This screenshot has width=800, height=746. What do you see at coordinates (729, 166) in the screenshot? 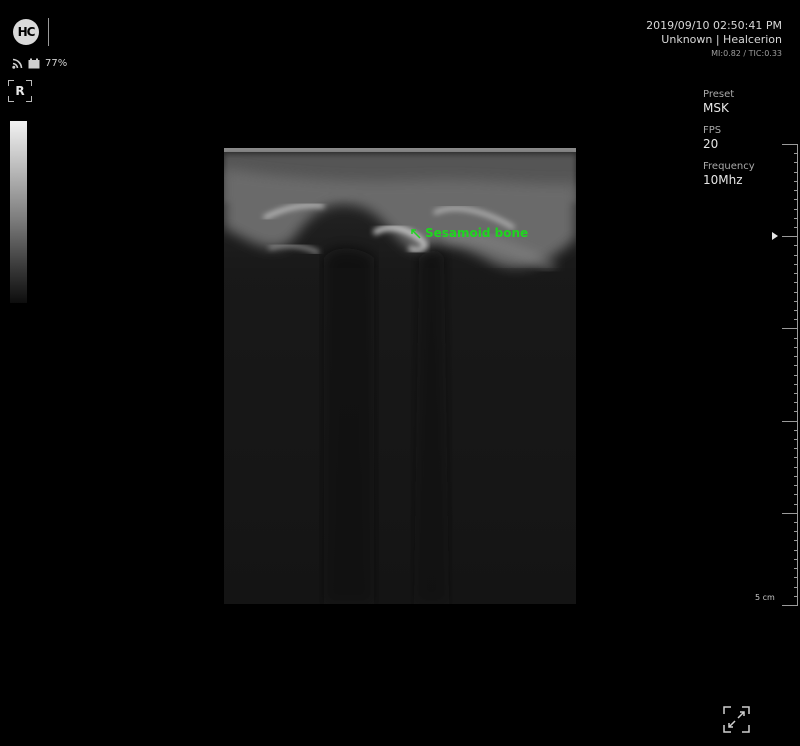
I see `param-label: Frequency` at bounding box center [729, 166].